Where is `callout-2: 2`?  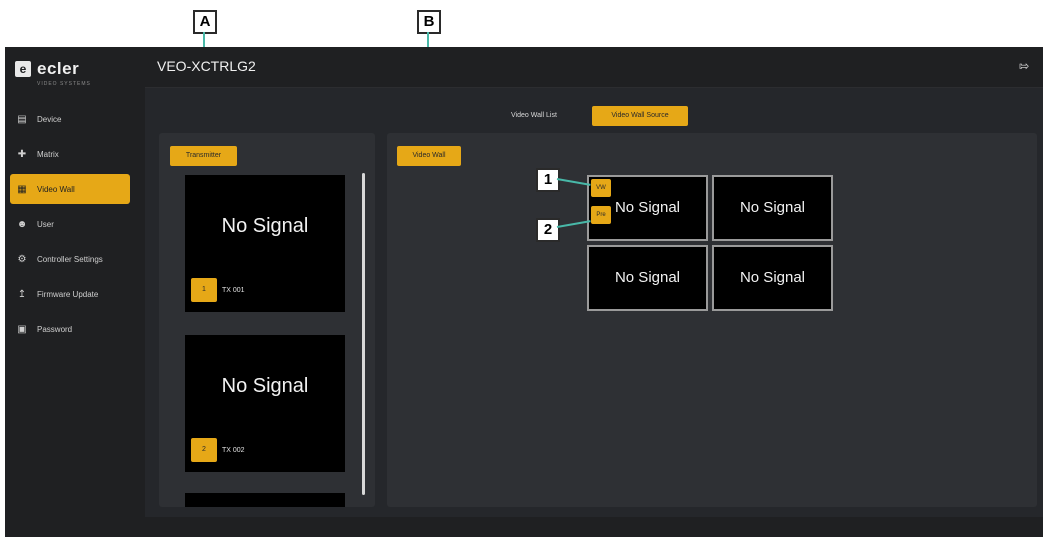 callout-2: 2 is located at coordinates (548, 230).